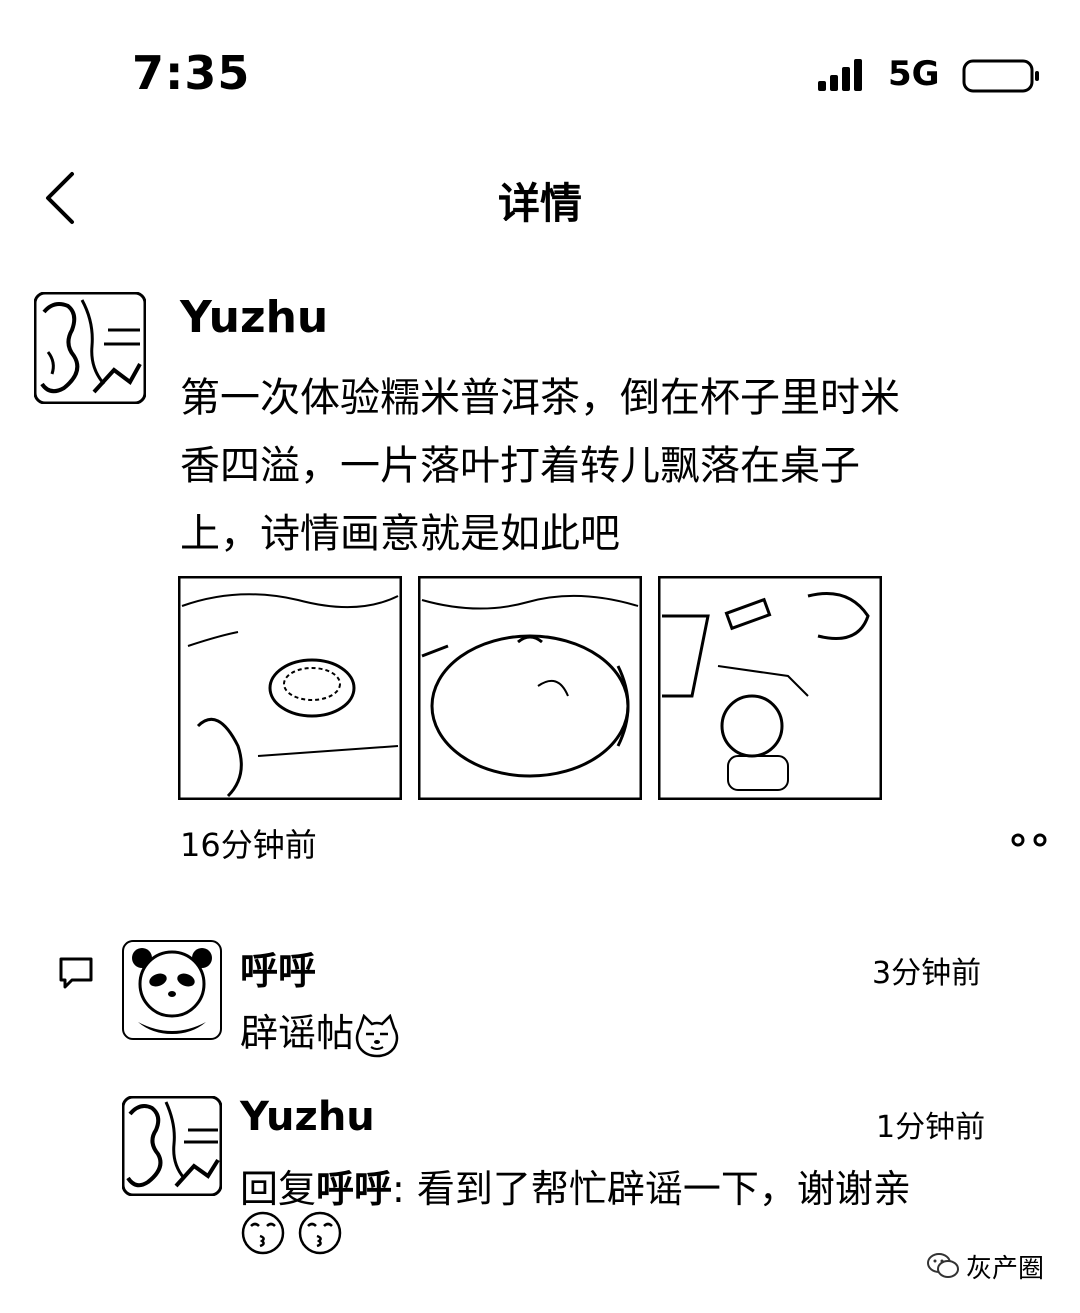  I want to click on wechat-logo-icon, so click(943, 1265).